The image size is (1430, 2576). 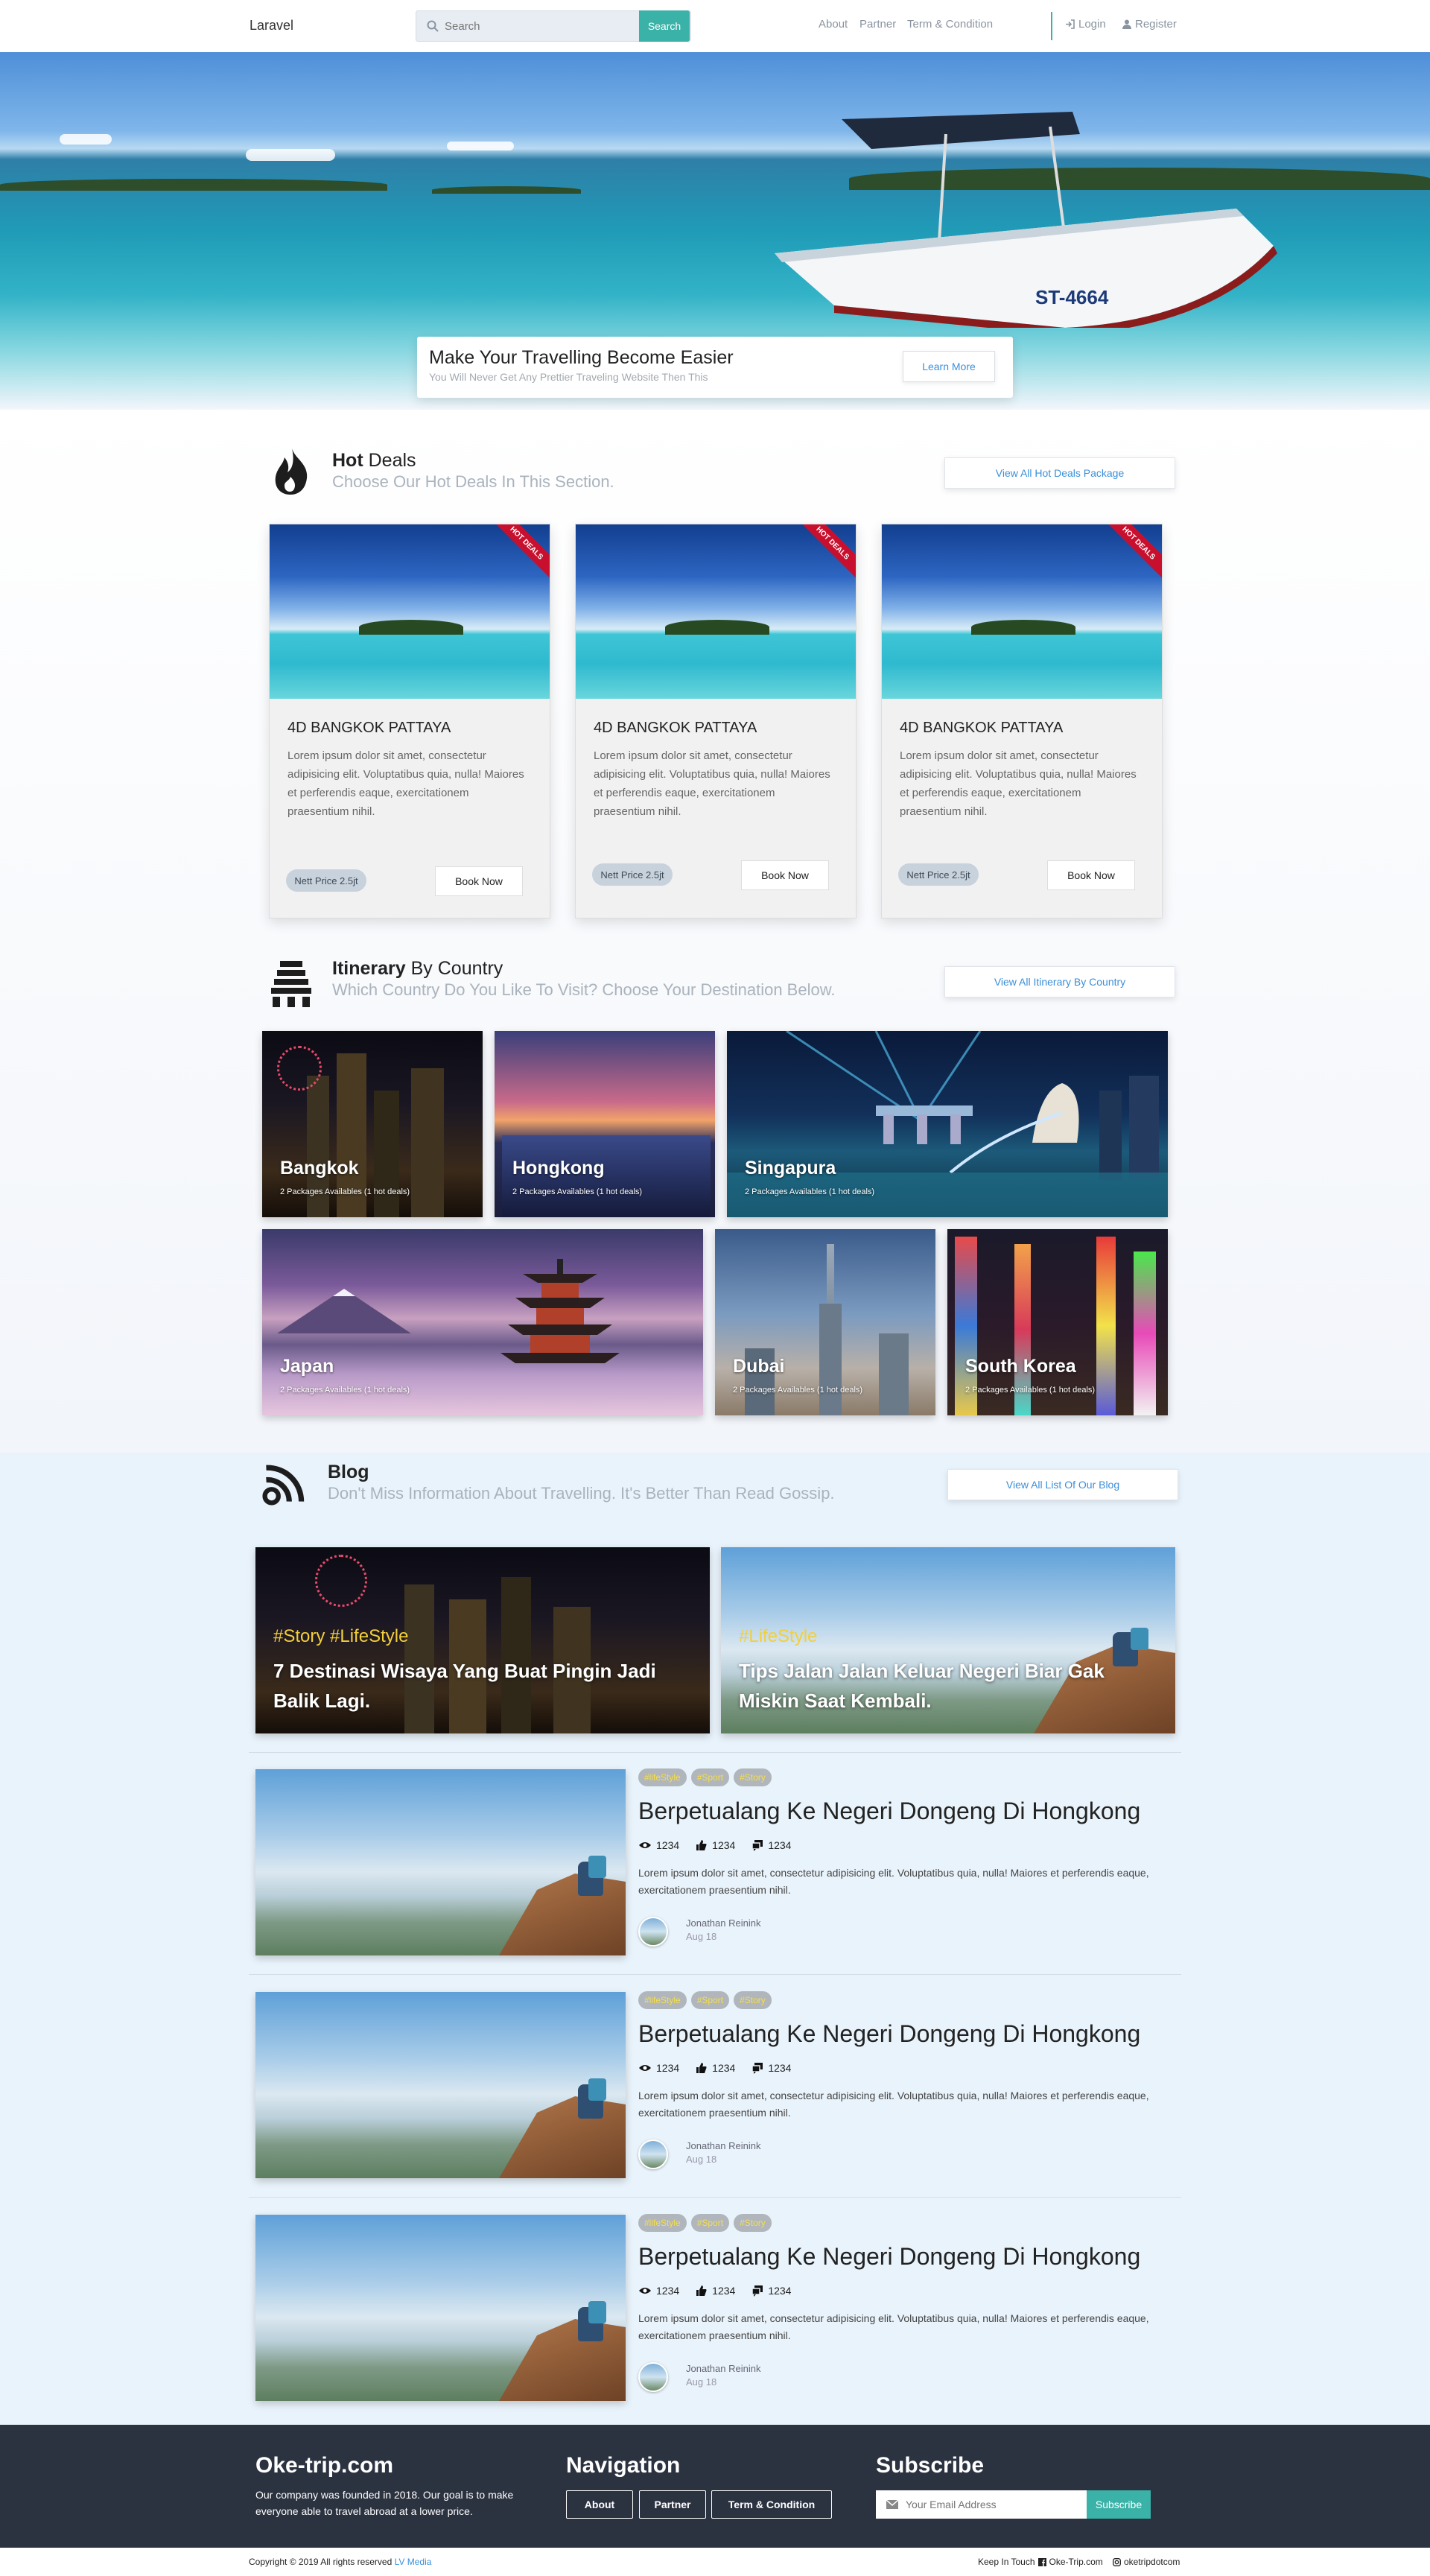 What do you see at coordinates (701, 2291) in the screenshot?
I see `thumbs-up-icon` at bounding box center [701, 2291].